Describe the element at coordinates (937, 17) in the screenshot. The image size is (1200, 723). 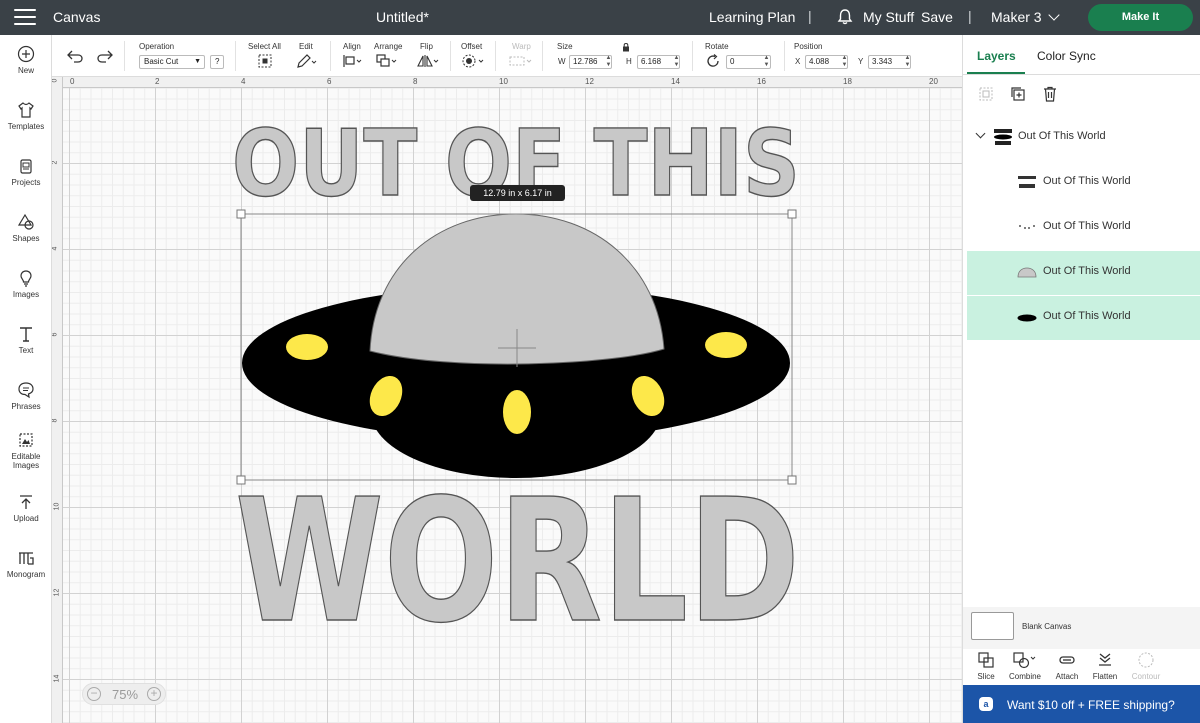
I see `save-button: Save` at that location.